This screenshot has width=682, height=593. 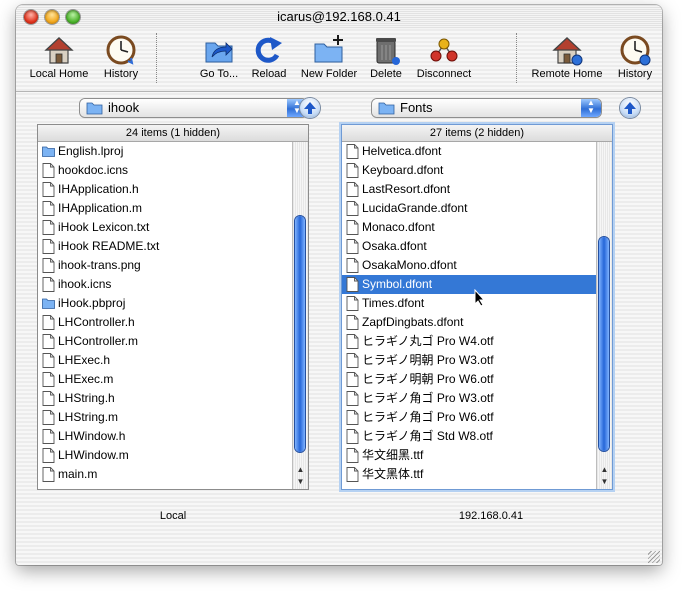 What do you see at coordinates (469, 170) in the screenshot?
I see `remote-file-row: Keyboard.dfont` at bounding box center [469, 170].